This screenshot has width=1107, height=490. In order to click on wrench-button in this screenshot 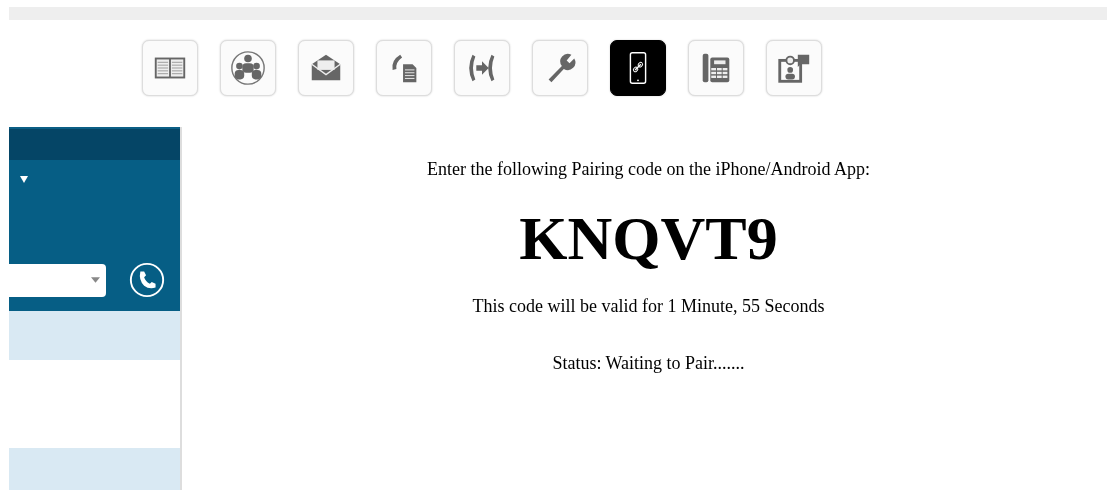, I will do `click(560, 68)`.